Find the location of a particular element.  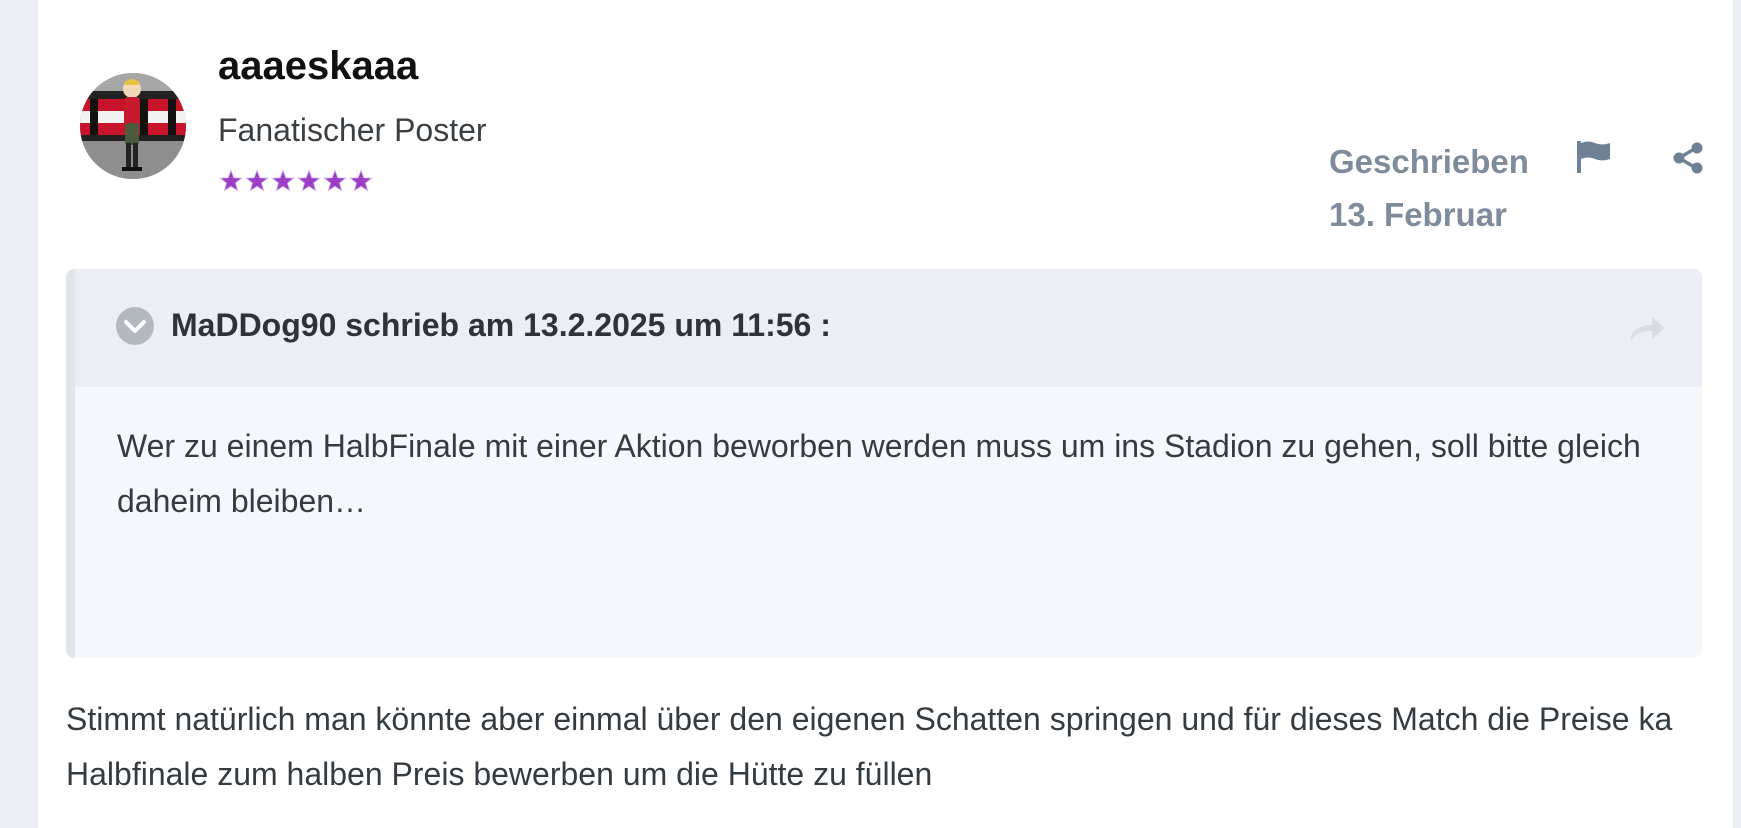

chevron-down-icon is located at coordinates (135, 326).